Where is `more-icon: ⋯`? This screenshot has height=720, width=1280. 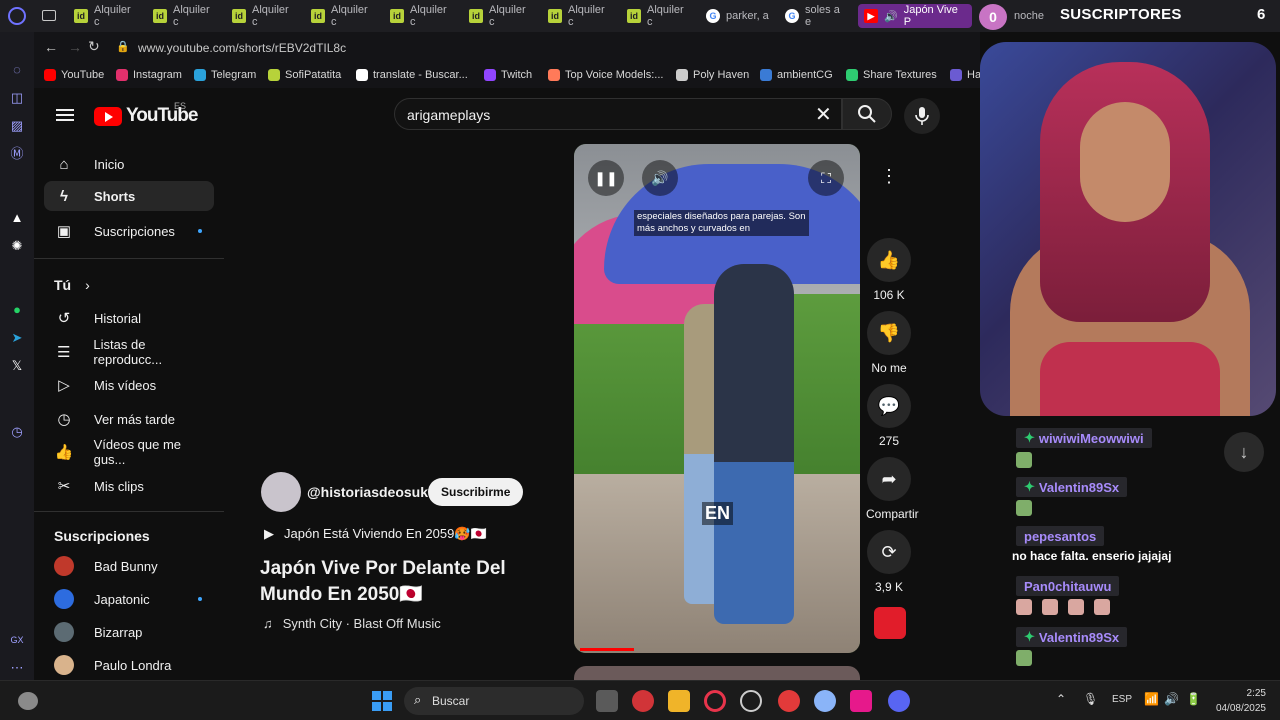
more-icon: ⋯ is located at coordinates (17, 668).